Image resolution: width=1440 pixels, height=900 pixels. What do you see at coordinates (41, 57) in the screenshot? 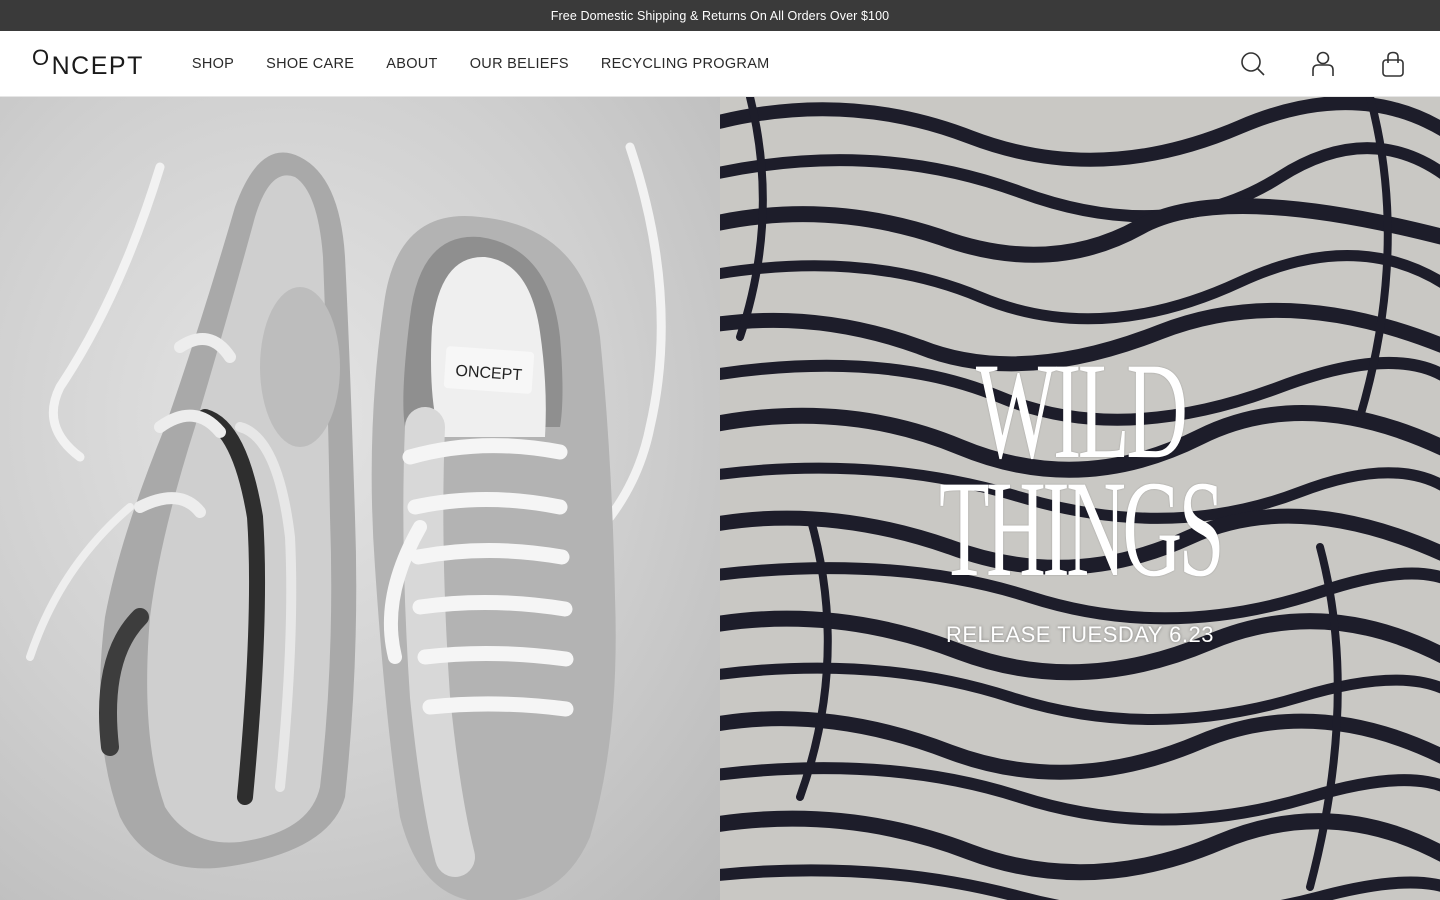
I see `logo-initial: O` at bounding box center [41, 57].